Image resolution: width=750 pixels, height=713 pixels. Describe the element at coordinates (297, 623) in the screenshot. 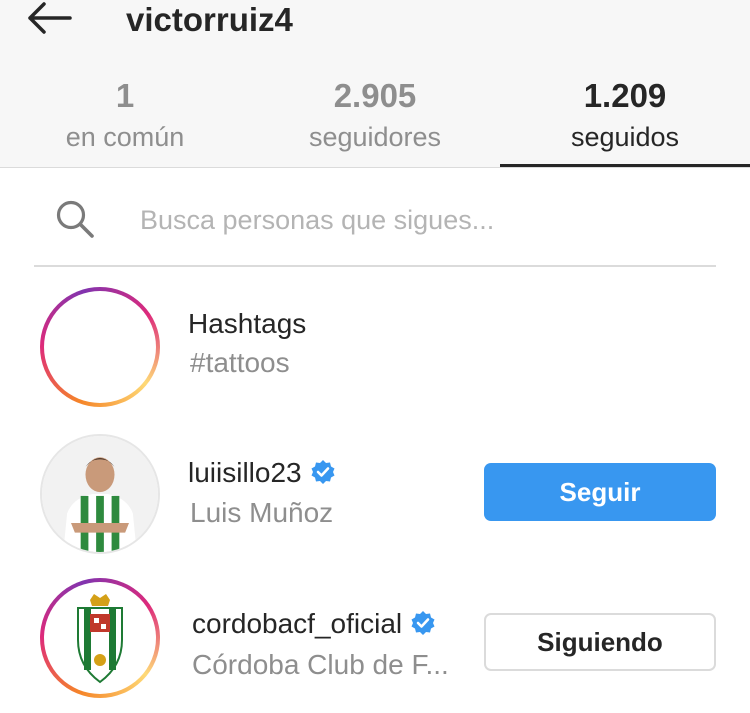

I see `club-handle-text: cordobacf_oficial` at that location.